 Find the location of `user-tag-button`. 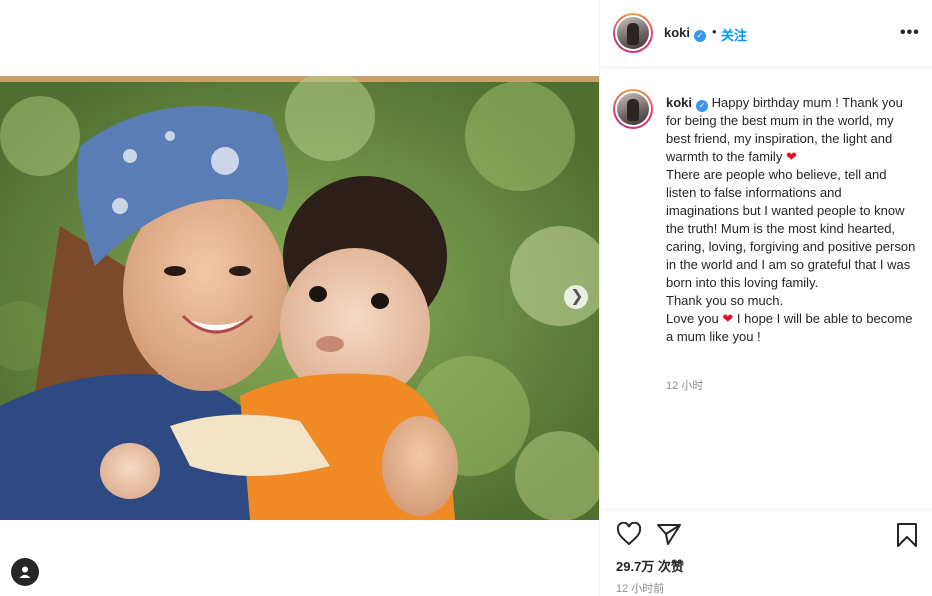

user-tag-button is located at coordinates (25, 572).